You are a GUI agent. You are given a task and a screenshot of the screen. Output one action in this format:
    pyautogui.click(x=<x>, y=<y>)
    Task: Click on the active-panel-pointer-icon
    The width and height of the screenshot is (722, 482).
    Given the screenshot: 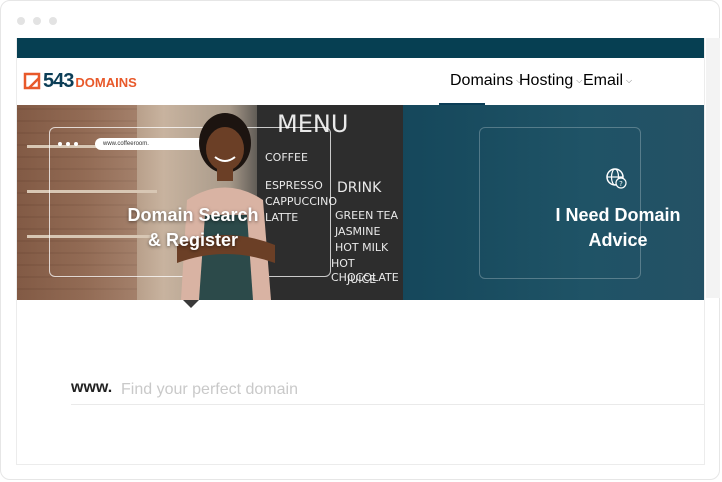 What is the action you would take?
    pyautogui.click(x=191, y=304)
    